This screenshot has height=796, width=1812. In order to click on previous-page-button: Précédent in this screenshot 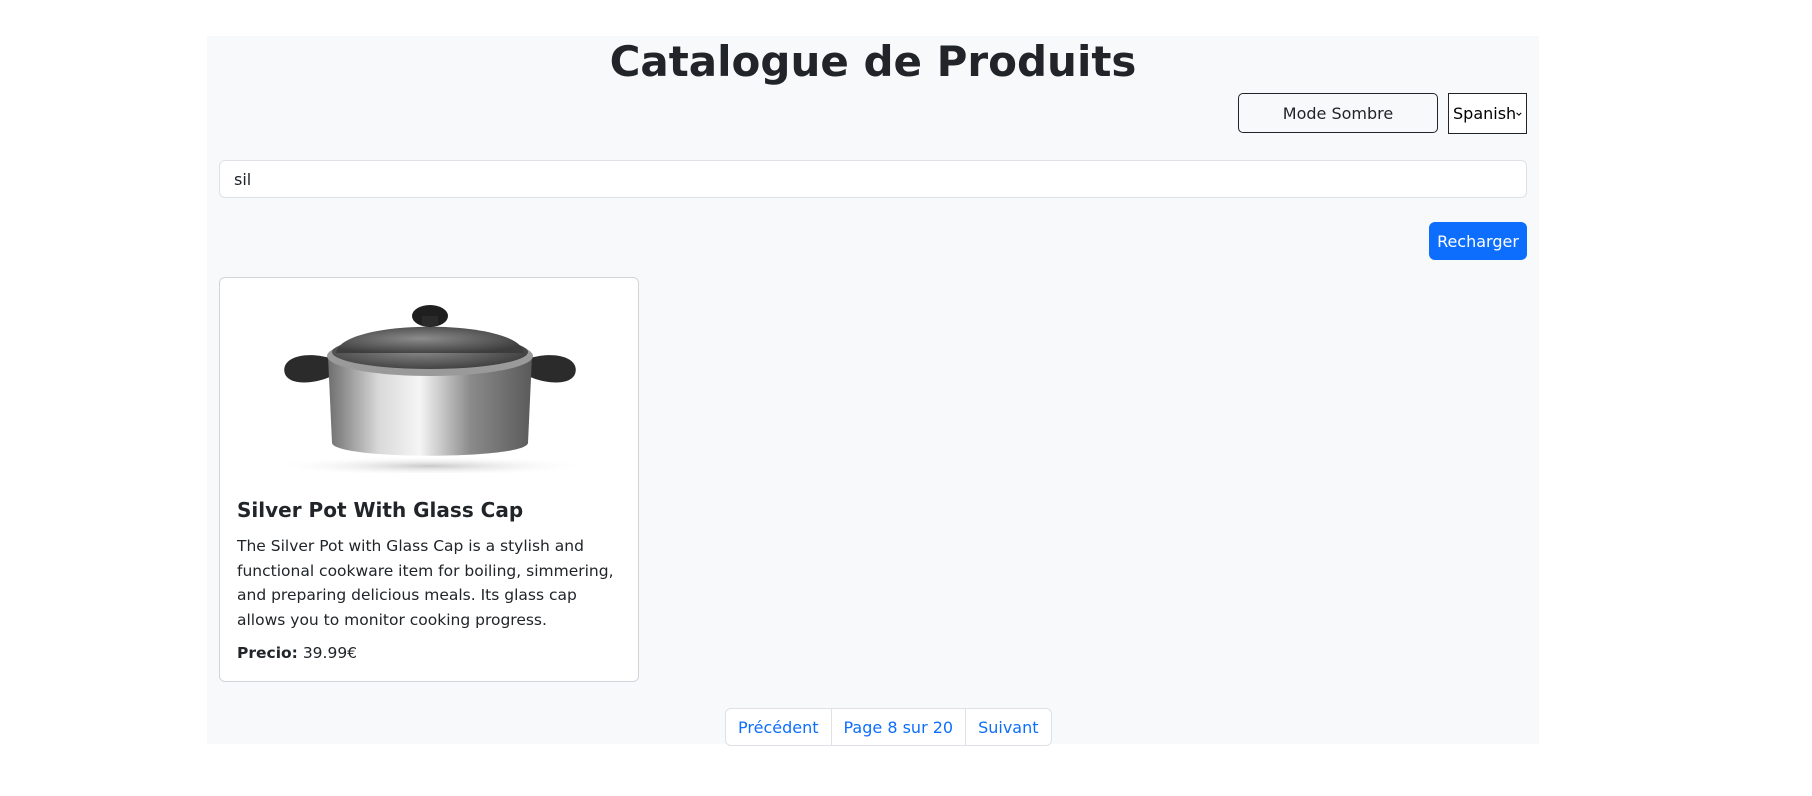, I will do `click(779, 727)`.